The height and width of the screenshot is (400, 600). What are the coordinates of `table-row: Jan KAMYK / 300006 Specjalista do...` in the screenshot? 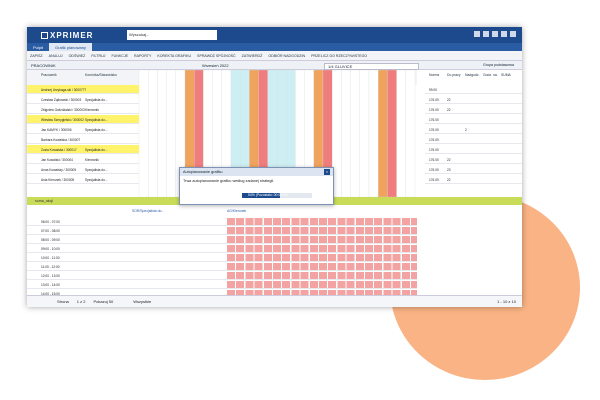 It's located at (83, 129).